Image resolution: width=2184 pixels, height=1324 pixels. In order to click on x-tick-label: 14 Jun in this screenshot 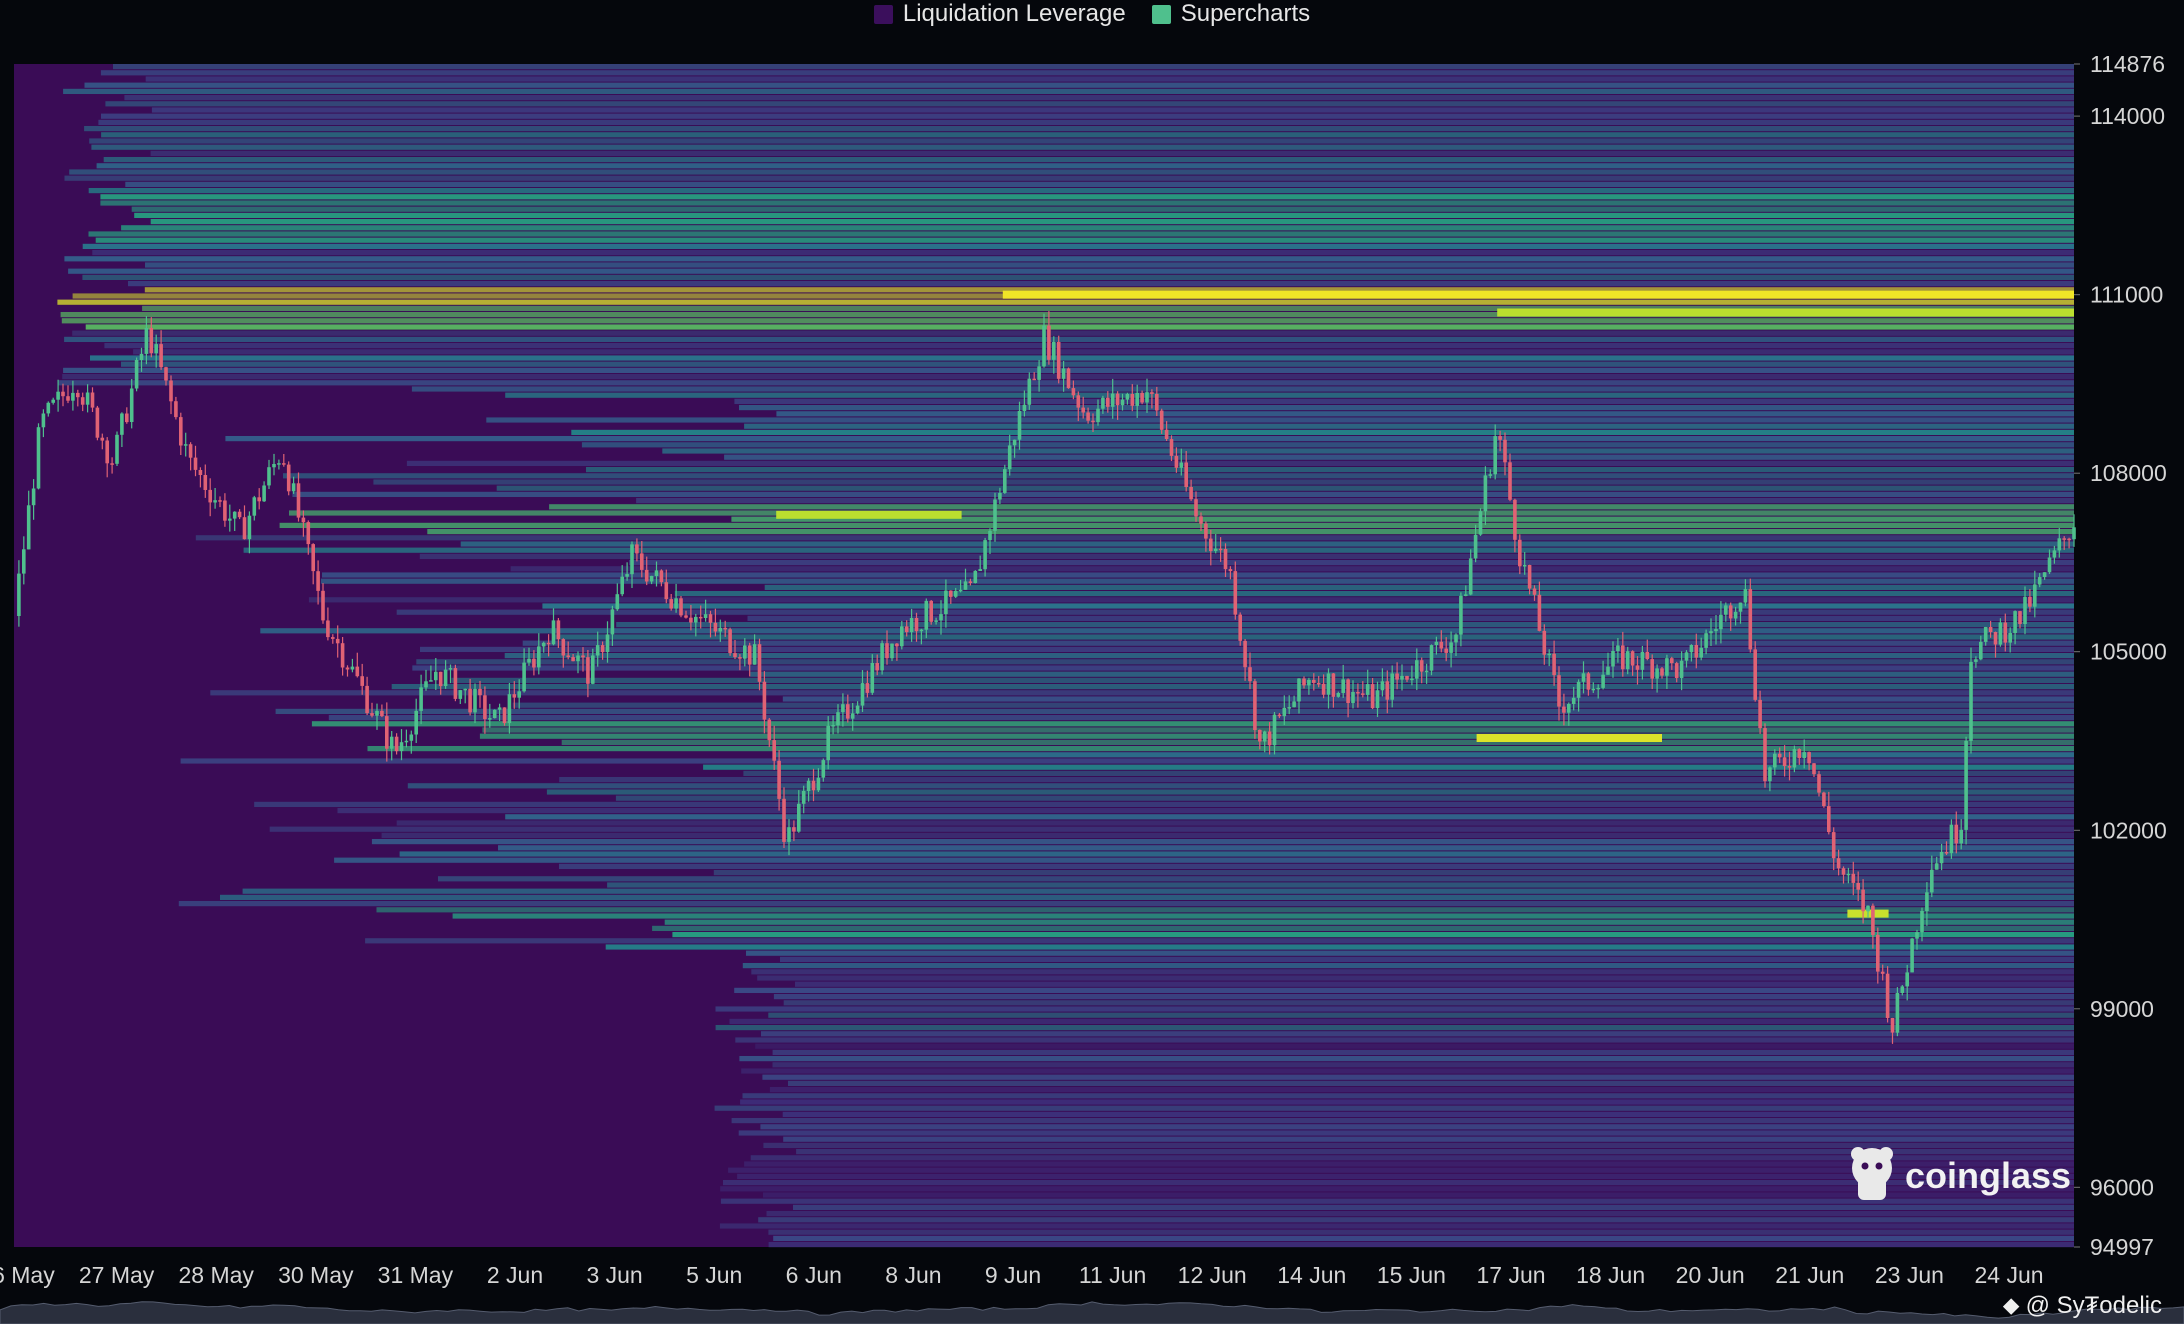, I will do `click(1311, 1275)`.